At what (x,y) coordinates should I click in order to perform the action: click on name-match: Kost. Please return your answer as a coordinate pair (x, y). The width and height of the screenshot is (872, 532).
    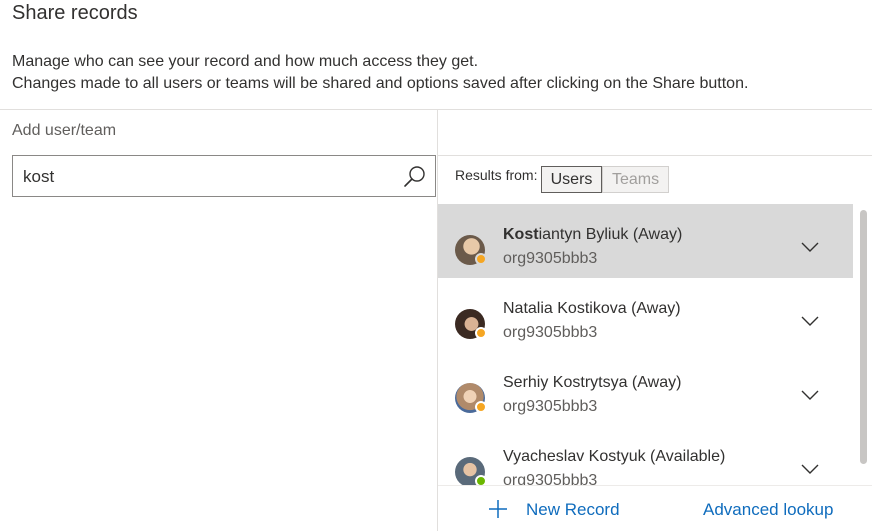
    Looking at the image, I should click on (521, 234).